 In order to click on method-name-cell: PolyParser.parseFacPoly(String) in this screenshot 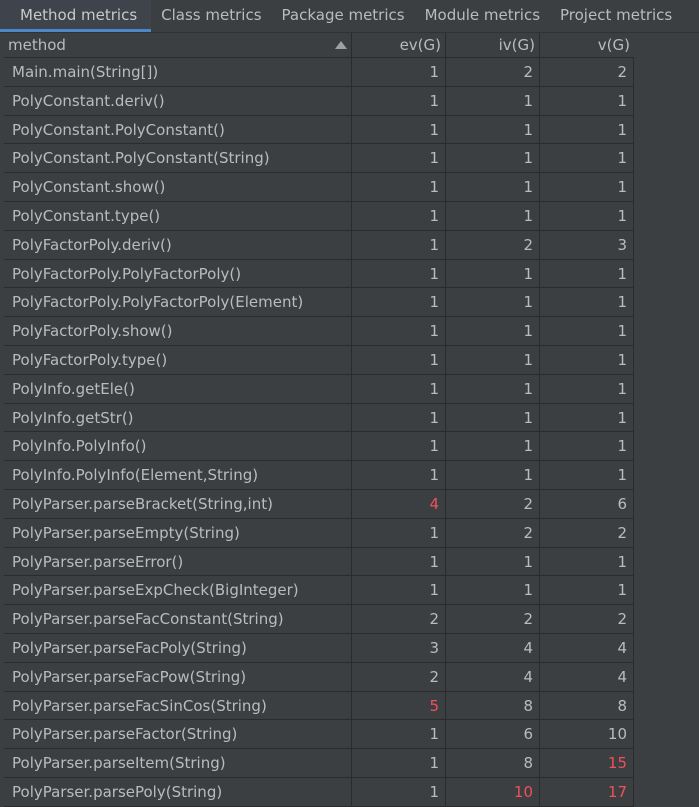, I will do `click(178, 647)`.